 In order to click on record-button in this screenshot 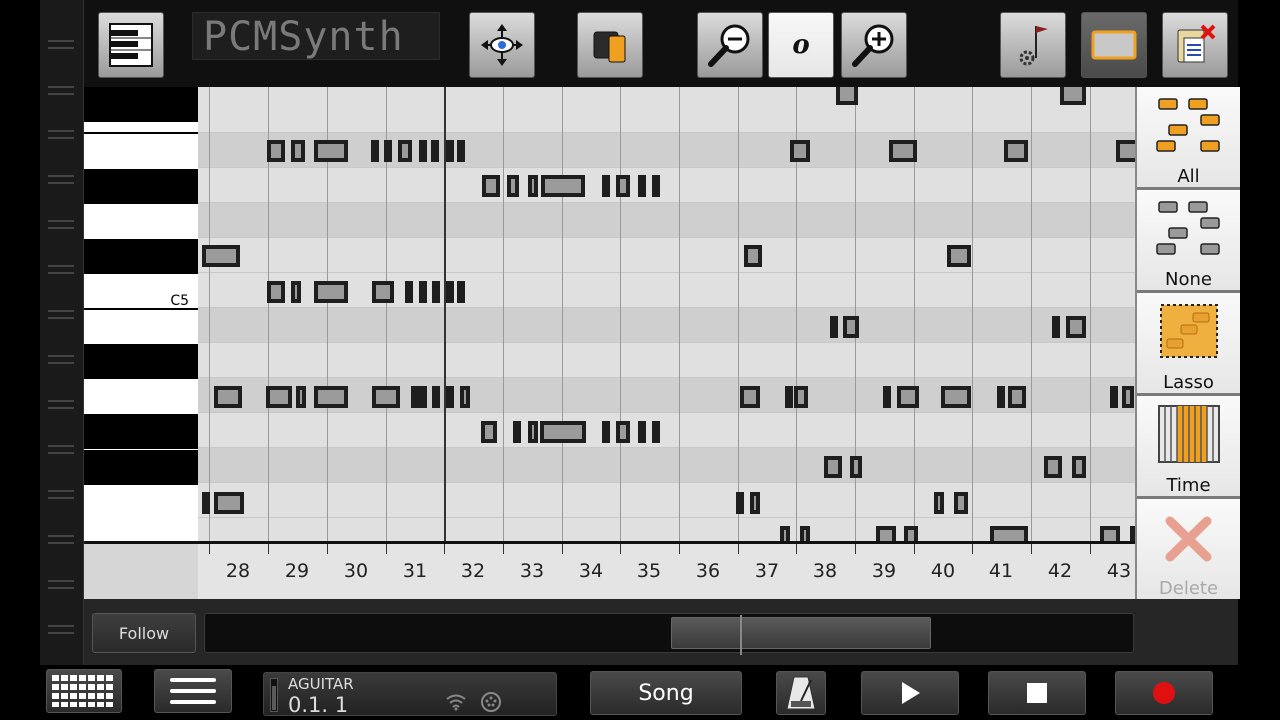, I will do `click(1164, 693)`.